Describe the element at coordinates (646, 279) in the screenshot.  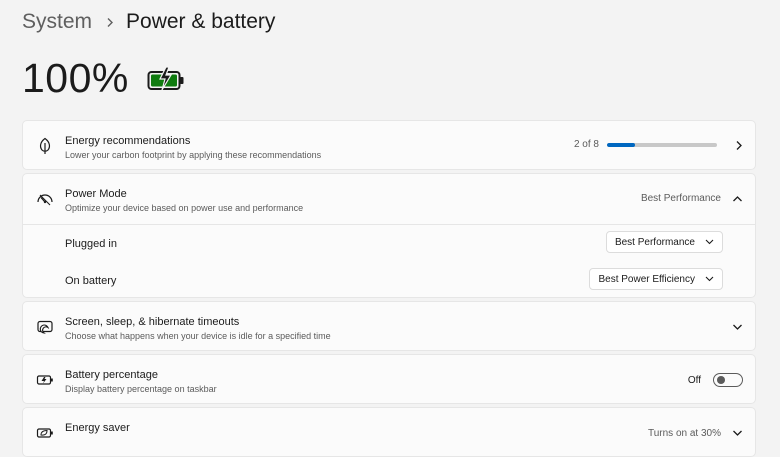
I see `on-battery-selected-value: Best Power Efficiency` at that location.